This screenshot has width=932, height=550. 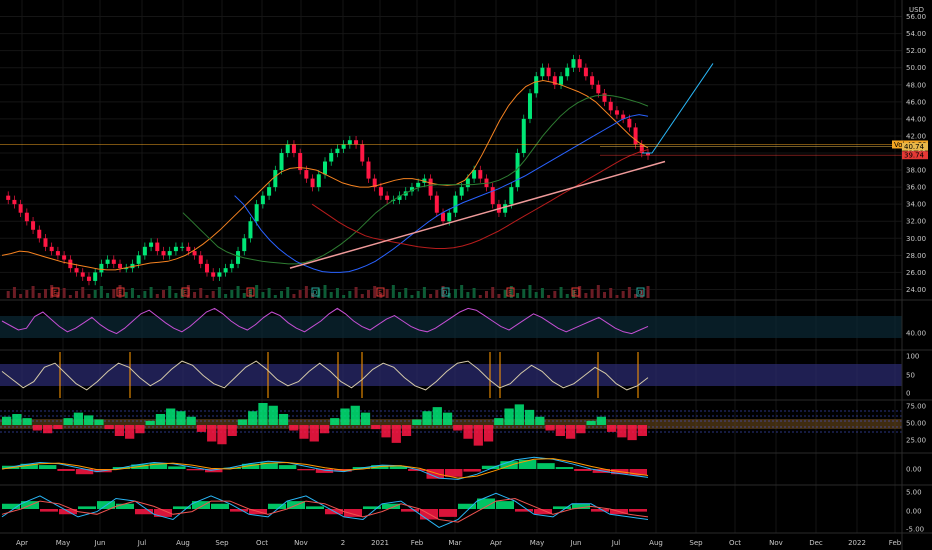 What do you see at coordinates (222, 543) in the screenshot?
I see `x-tick-label: Sep` at bounding box center [222, 543].